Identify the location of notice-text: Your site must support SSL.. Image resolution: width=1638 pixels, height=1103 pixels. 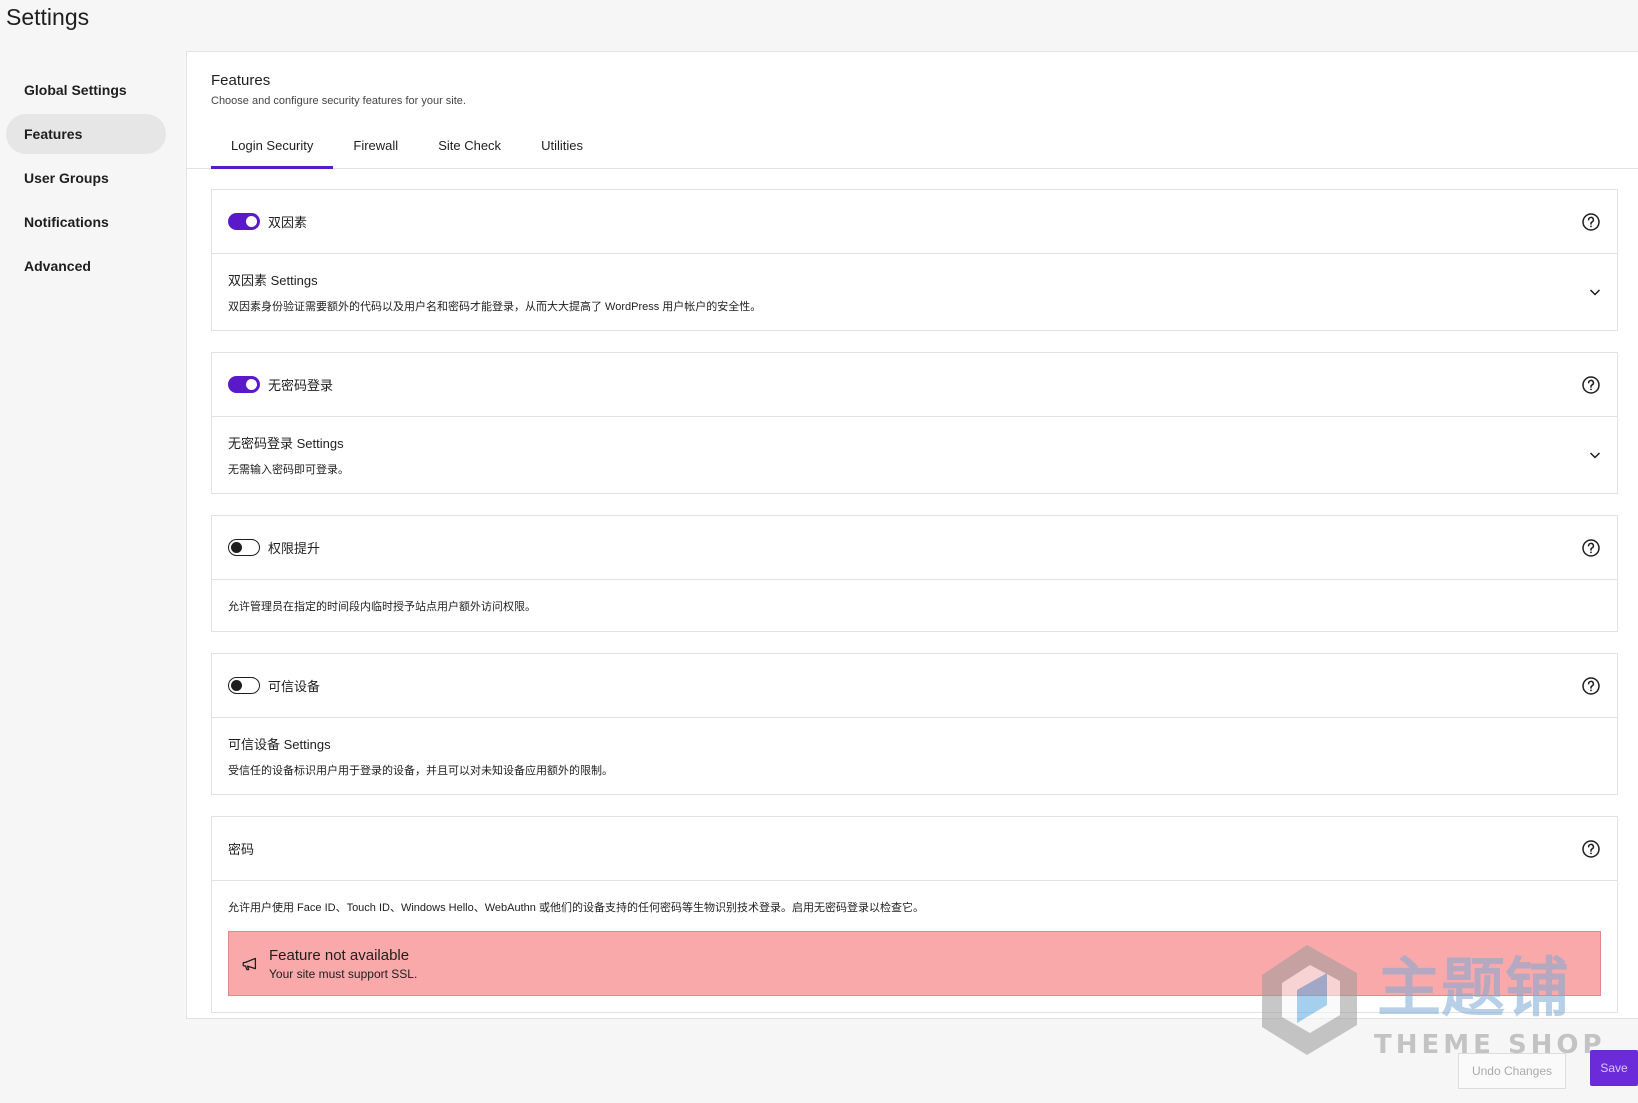
(343, 973).